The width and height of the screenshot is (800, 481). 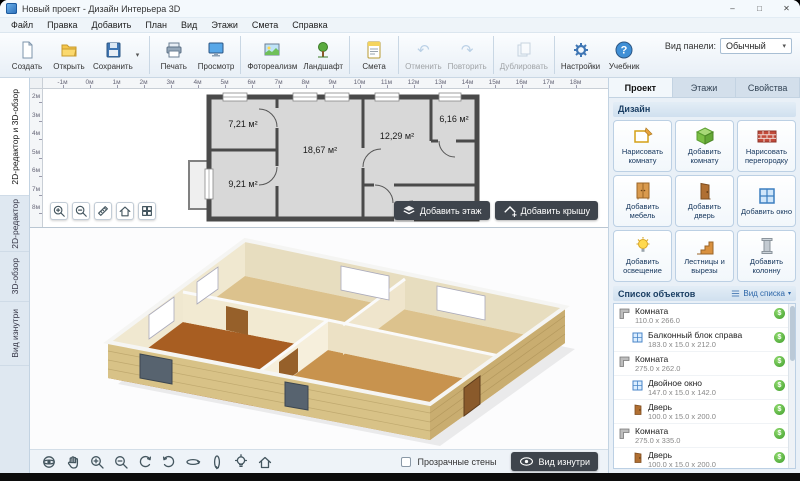 What do you see at coordinates (309, 25) in the screenshot?
I see `menu-item-help: Справка` at bounding box center [309, 25].